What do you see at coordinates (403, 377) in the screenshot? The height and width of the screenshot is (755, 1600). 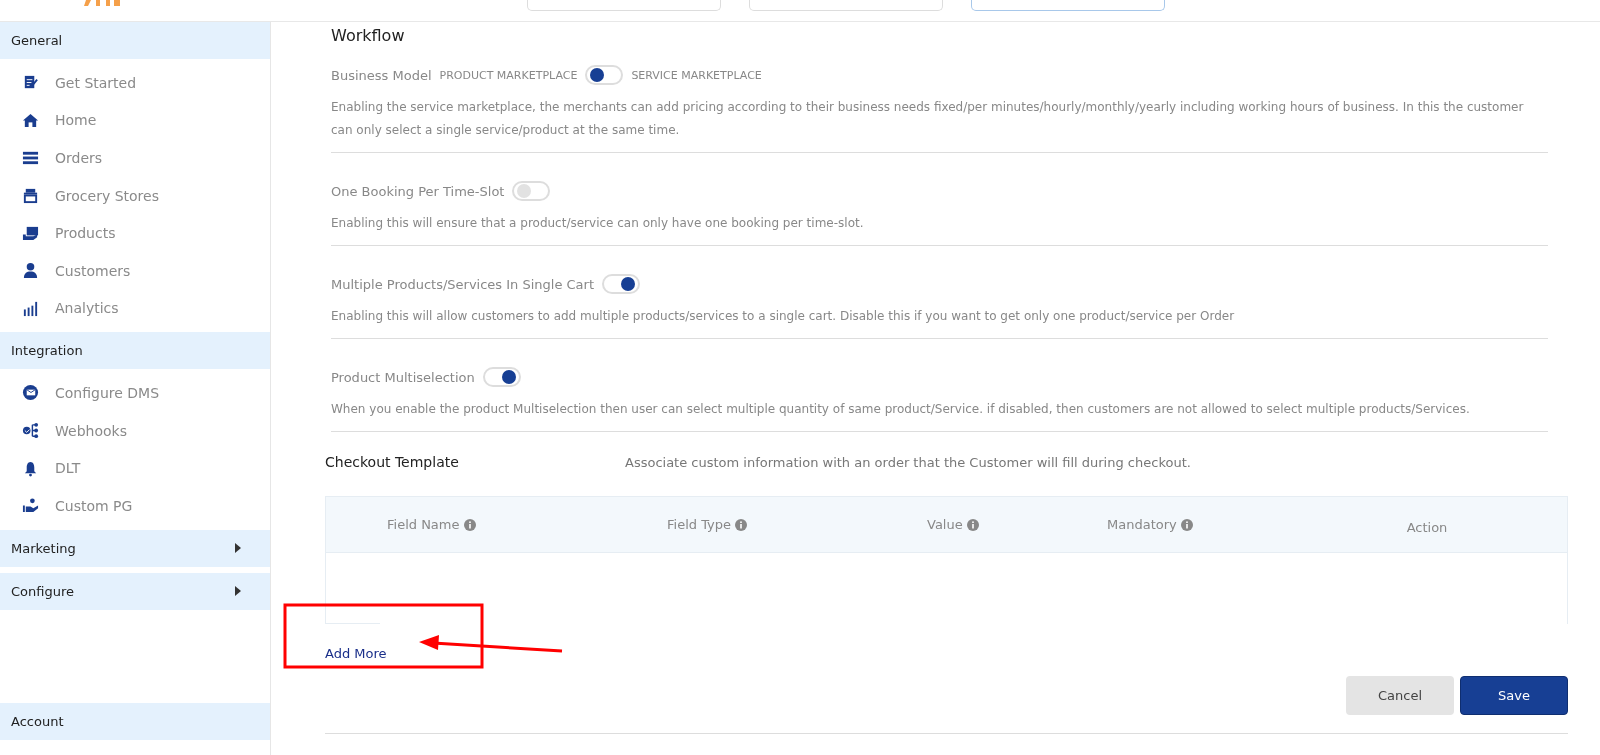 I see `setting-label: Product Multiselection` at bounding box center [403, 377].